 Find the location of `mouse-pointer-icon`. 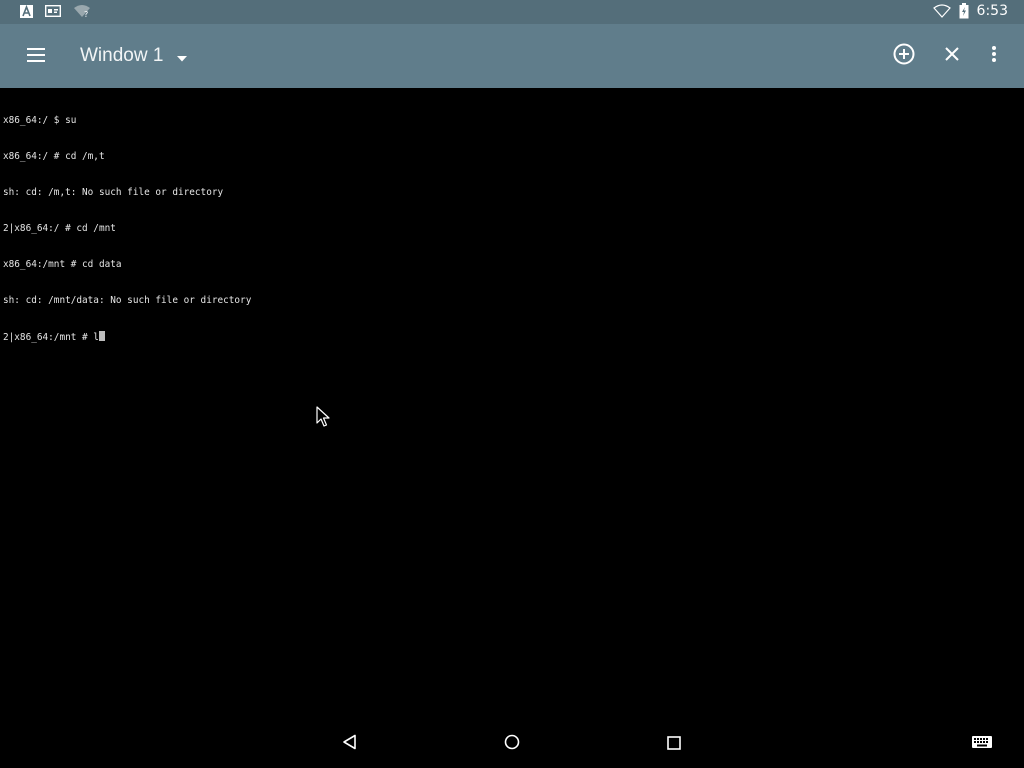

mouse-pointer-icon is located at coordinates (324, 417).